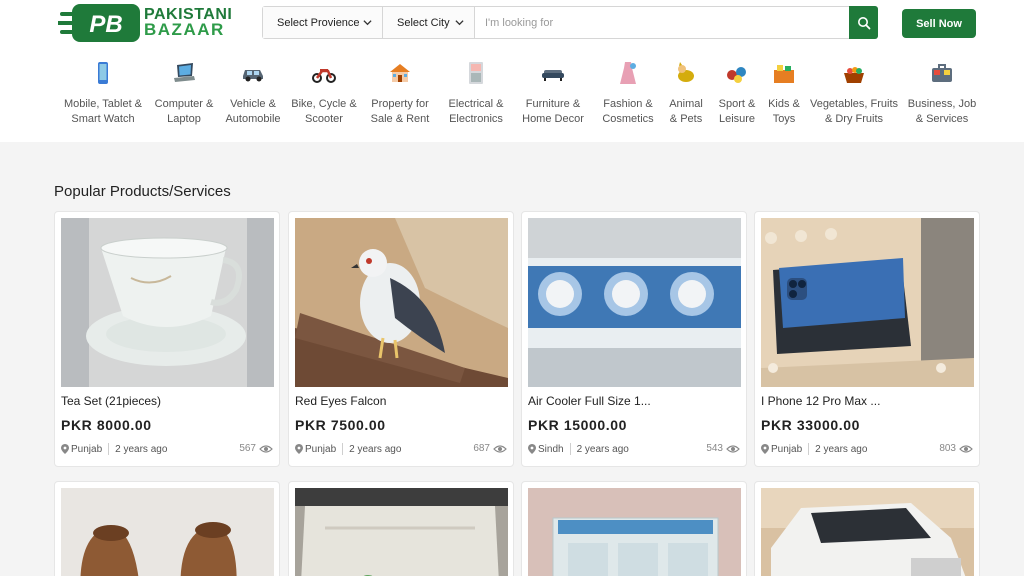  What do you see at coordinates (662, 22) in the screenshot?
I see `search-input` at bounding box center [662, 22].